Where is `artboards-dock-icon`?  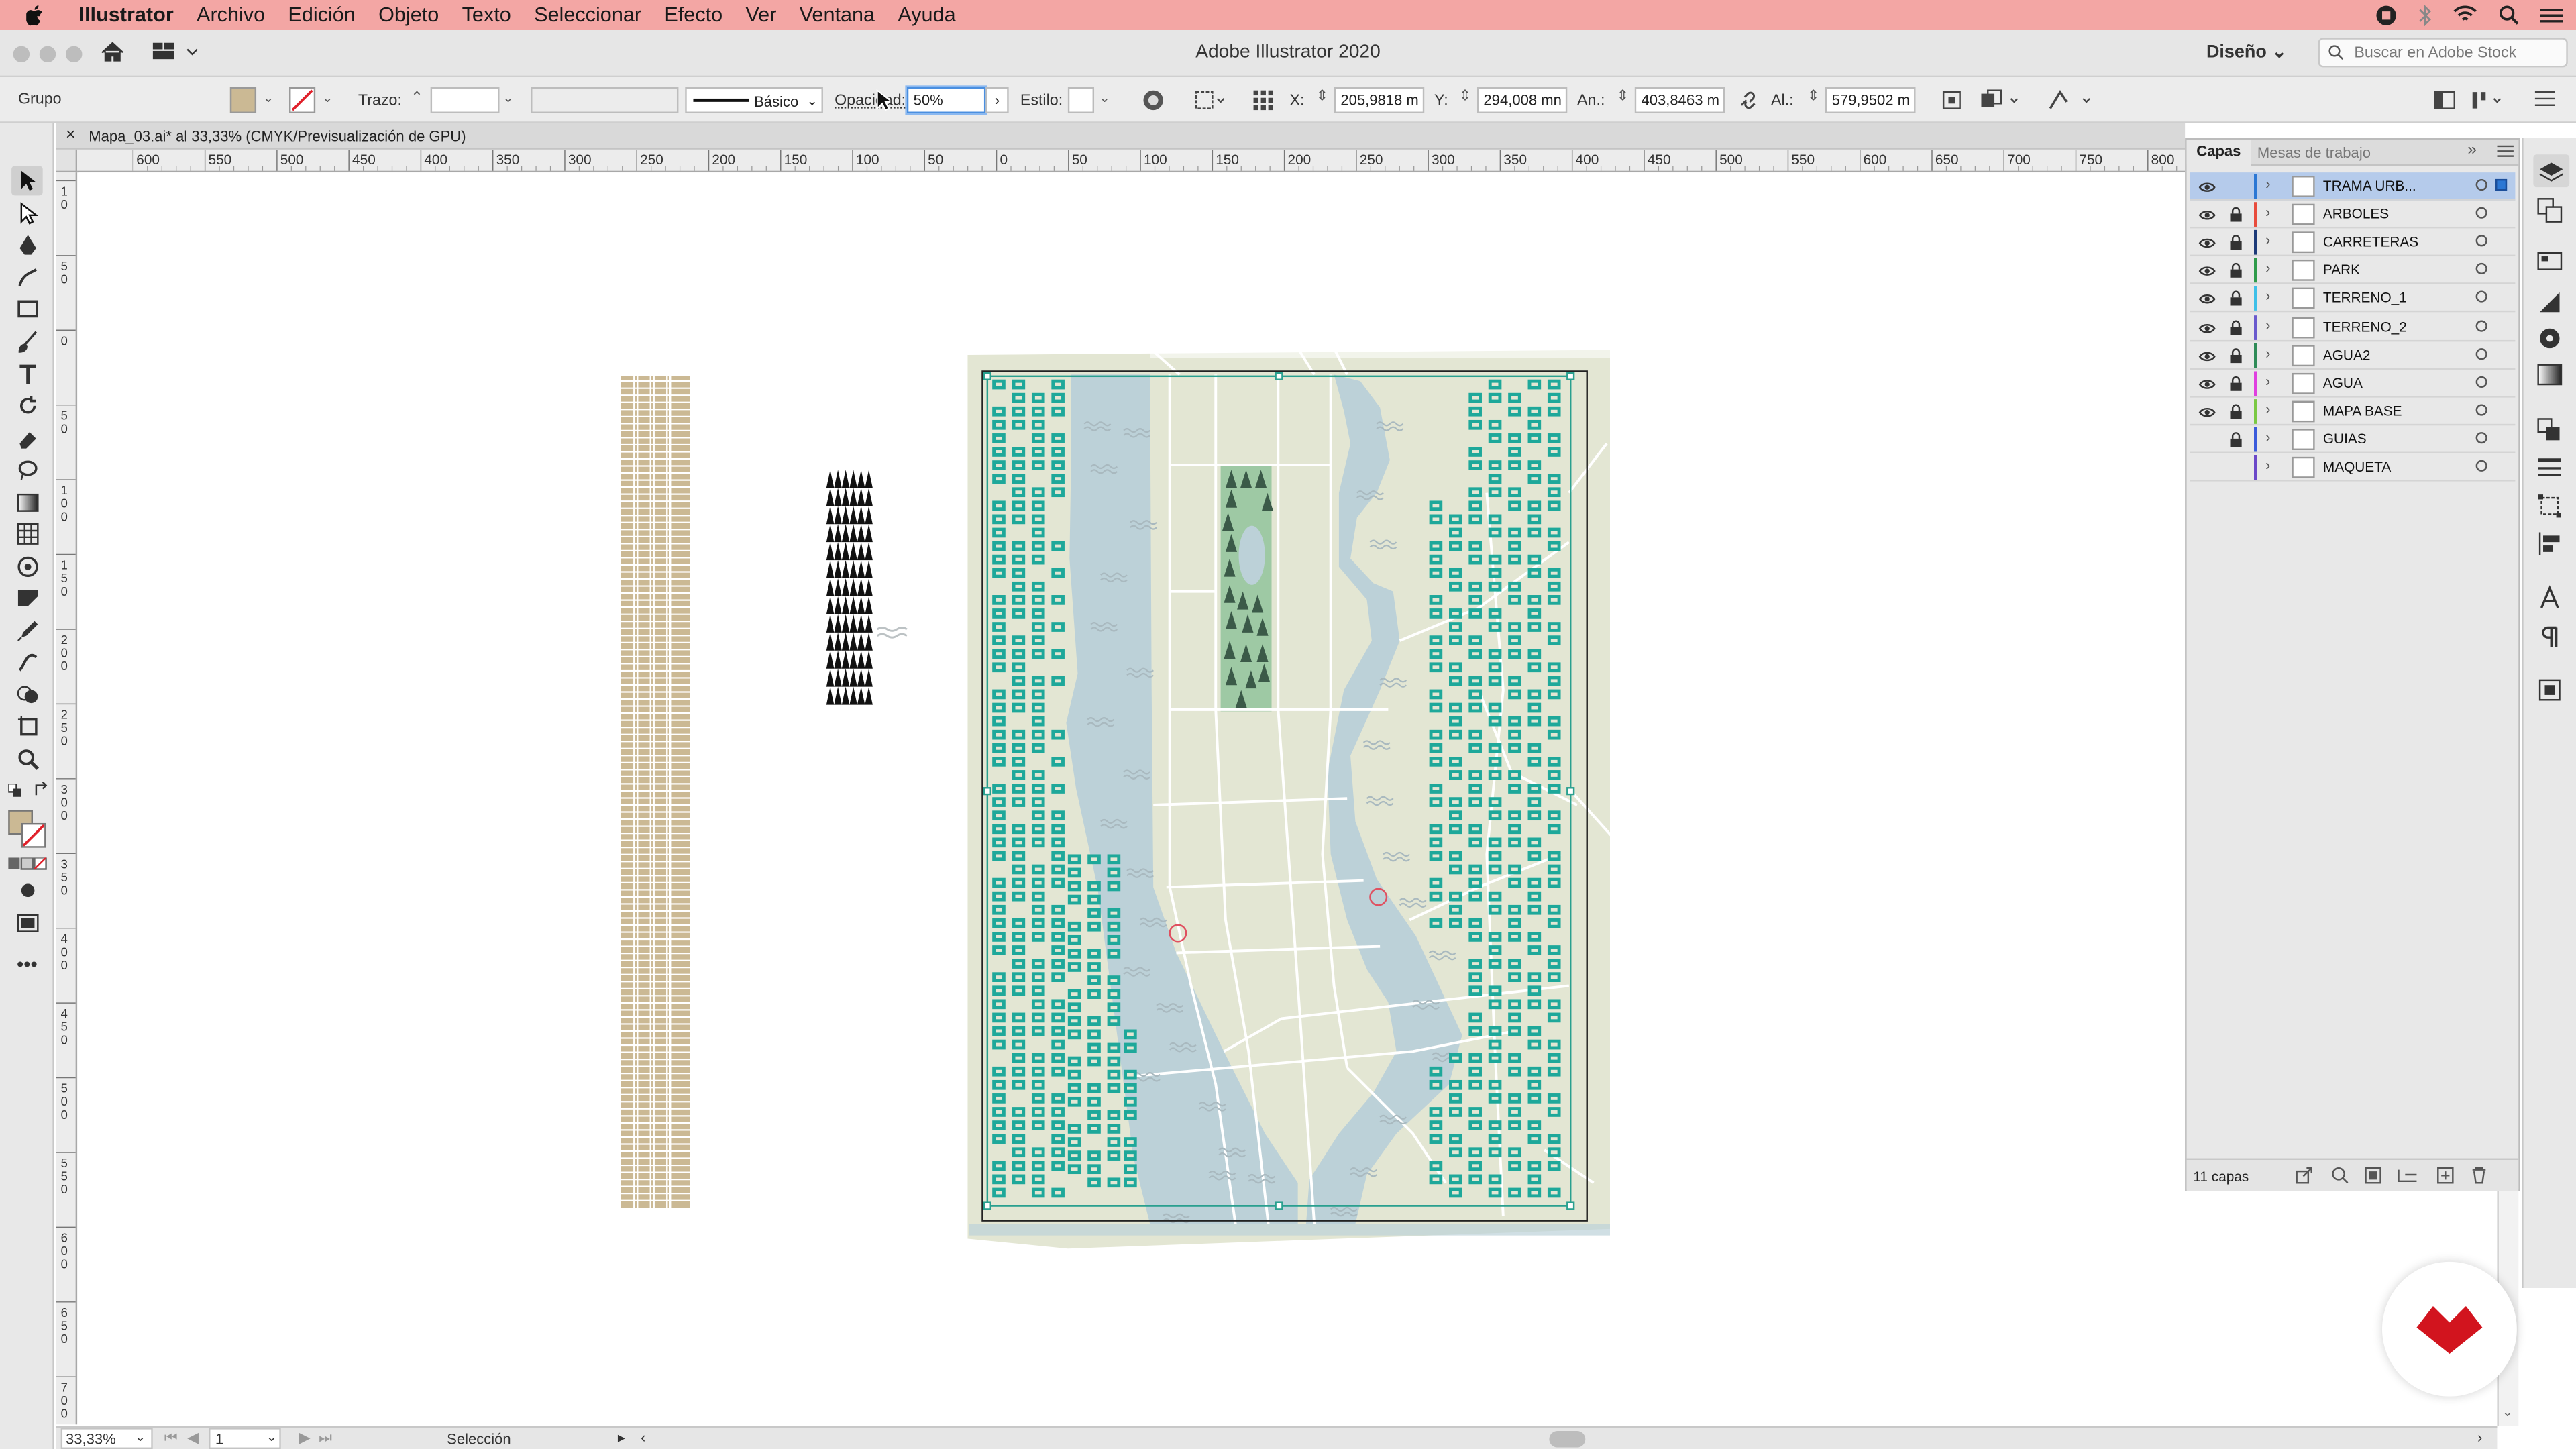
artboards-dock-icon is located at coordinates (2549, 210).